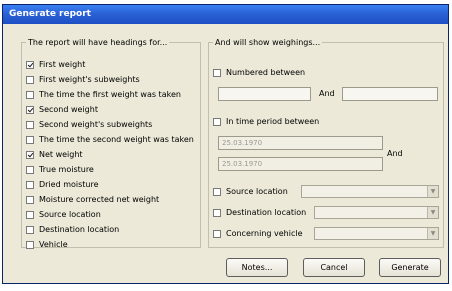  I want to click on heading-option: Moisture corrected net weight, so click(92, 199).